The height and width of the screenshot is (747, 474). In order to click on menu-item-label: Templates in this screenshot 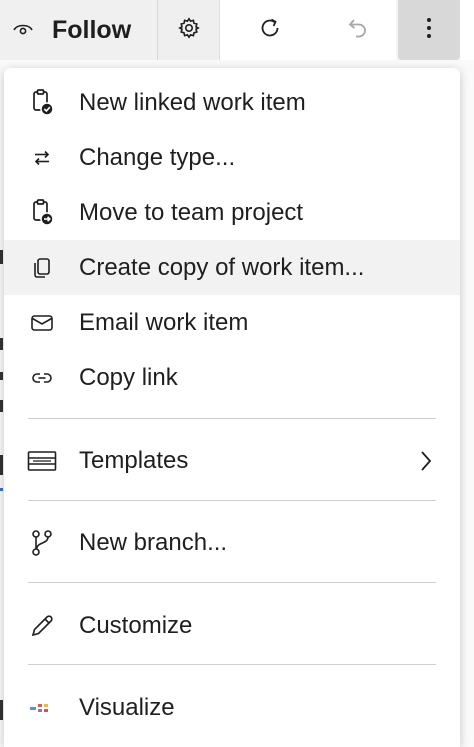, I will do `click(134, 460)`.